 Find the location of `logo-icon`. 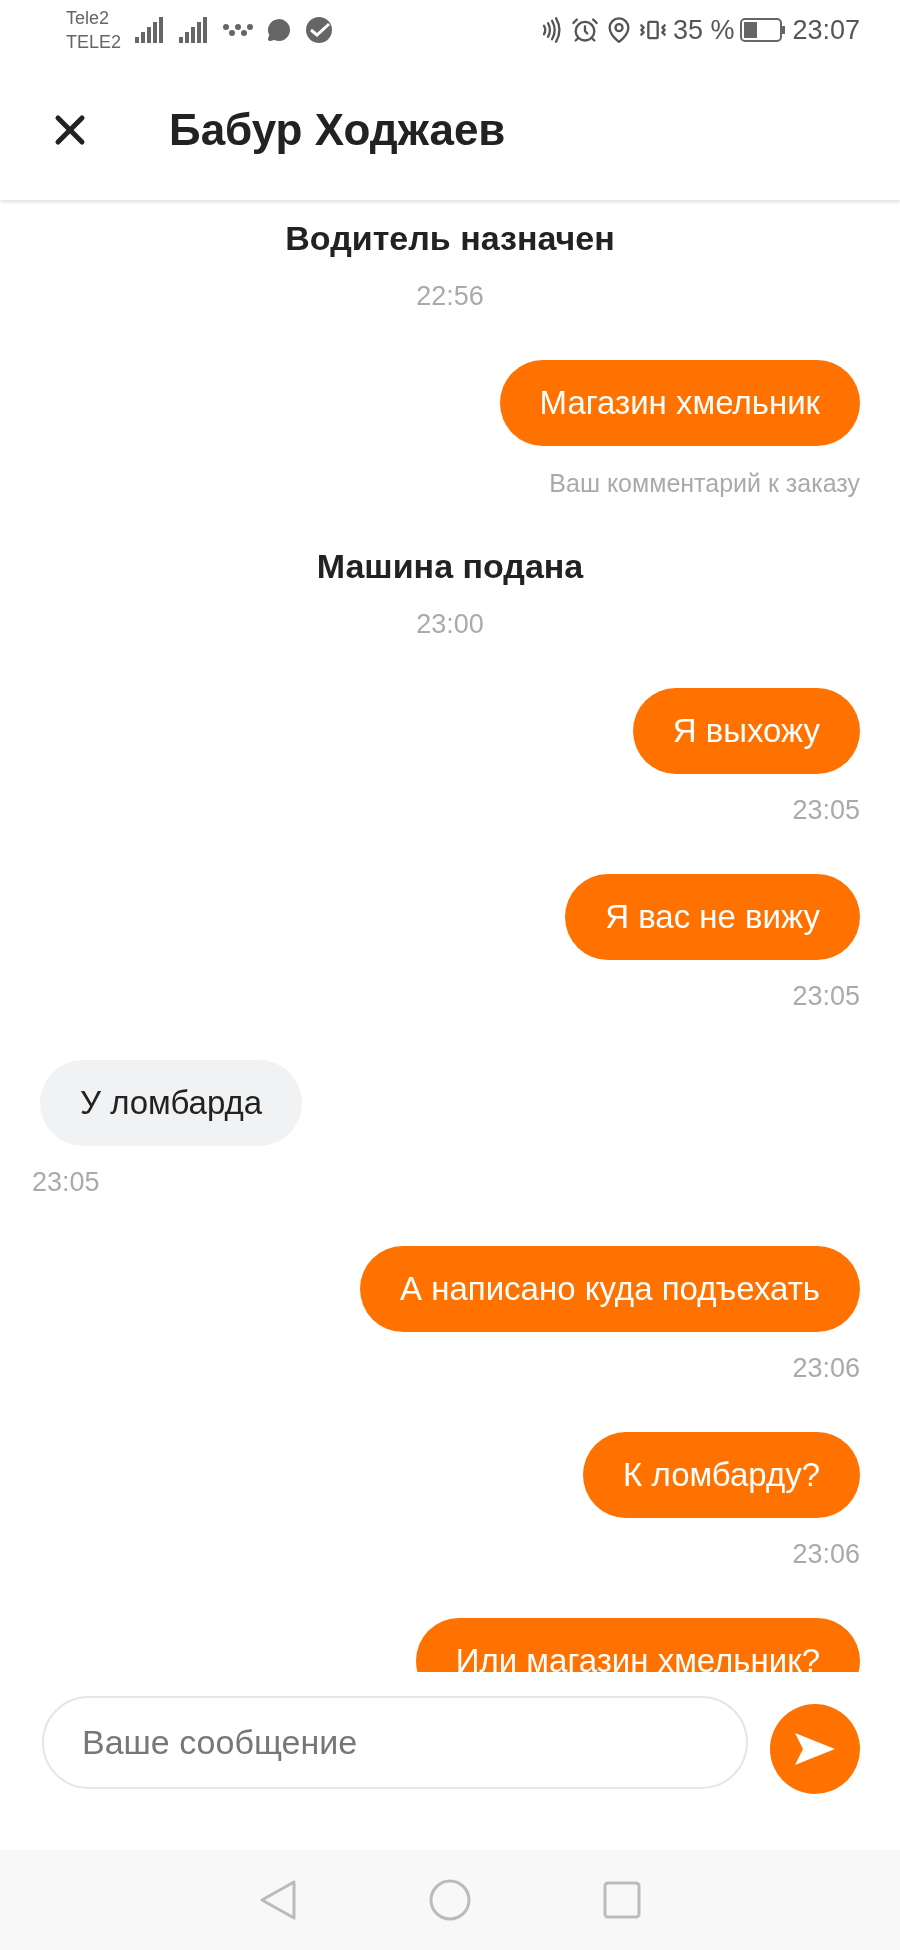

logo-icon is located at coordinates (319, 30).